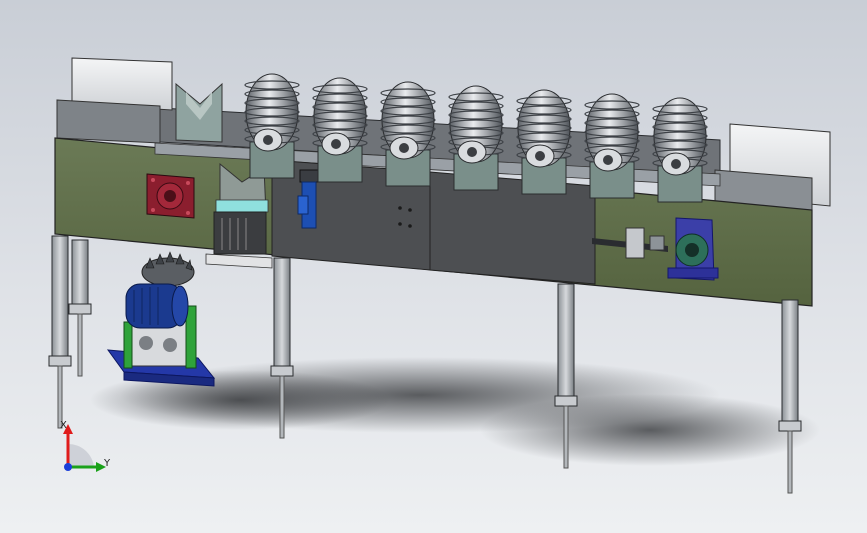 The width and height of the screenshot is (867, 533). Describe the element at coordinates (199, 112) in the screenshot. I see `v-block-left` at that location.